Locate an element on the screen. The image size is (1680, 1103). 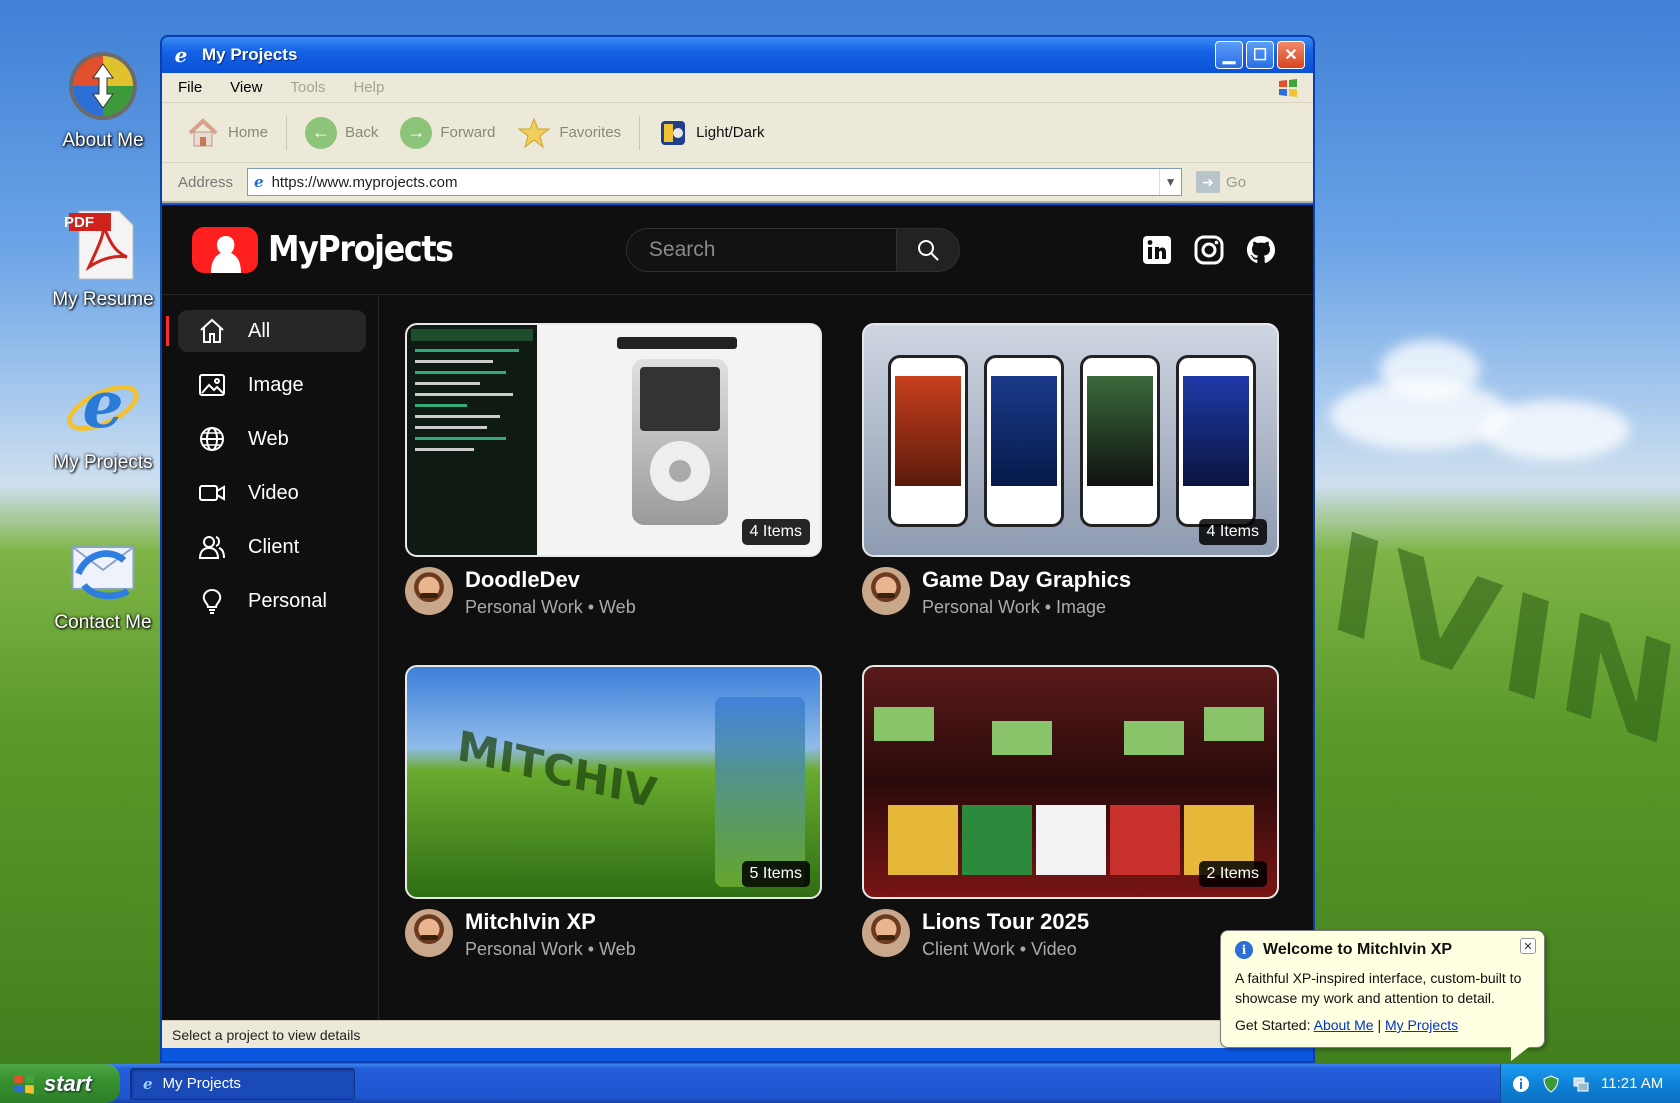
brand: MyProjects is located at coordinates (335, 249).